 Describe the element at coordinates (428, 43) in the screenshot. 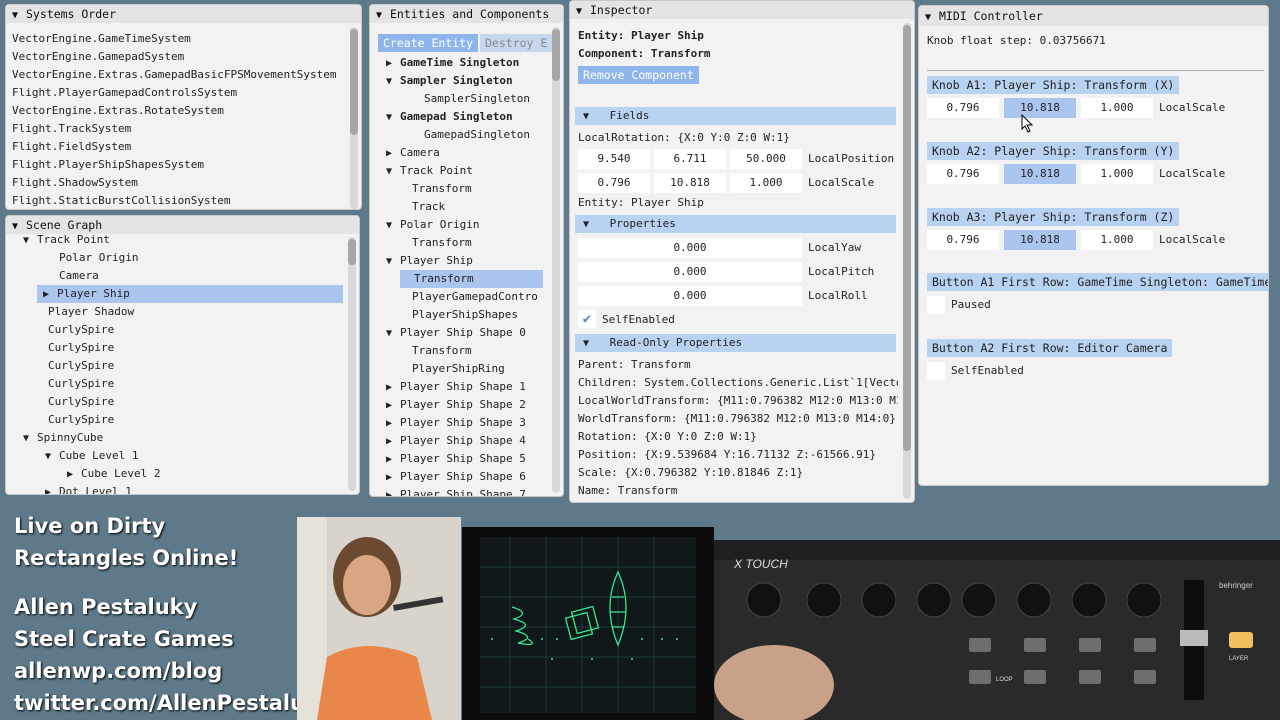

I see `create-entity-button: Create Entity` at that location.